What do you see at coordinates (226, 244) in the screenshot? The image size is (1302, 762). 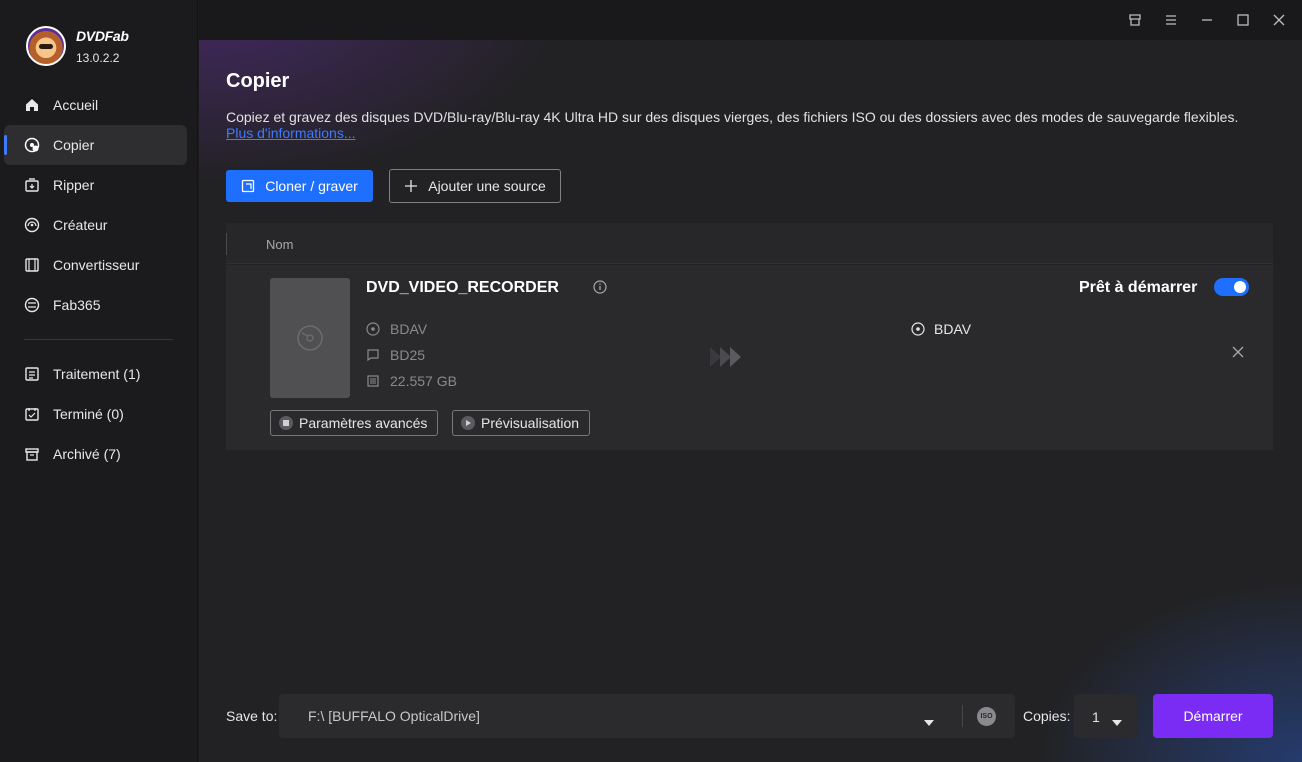 I see `header-marker` at bounding box center [226, 244].